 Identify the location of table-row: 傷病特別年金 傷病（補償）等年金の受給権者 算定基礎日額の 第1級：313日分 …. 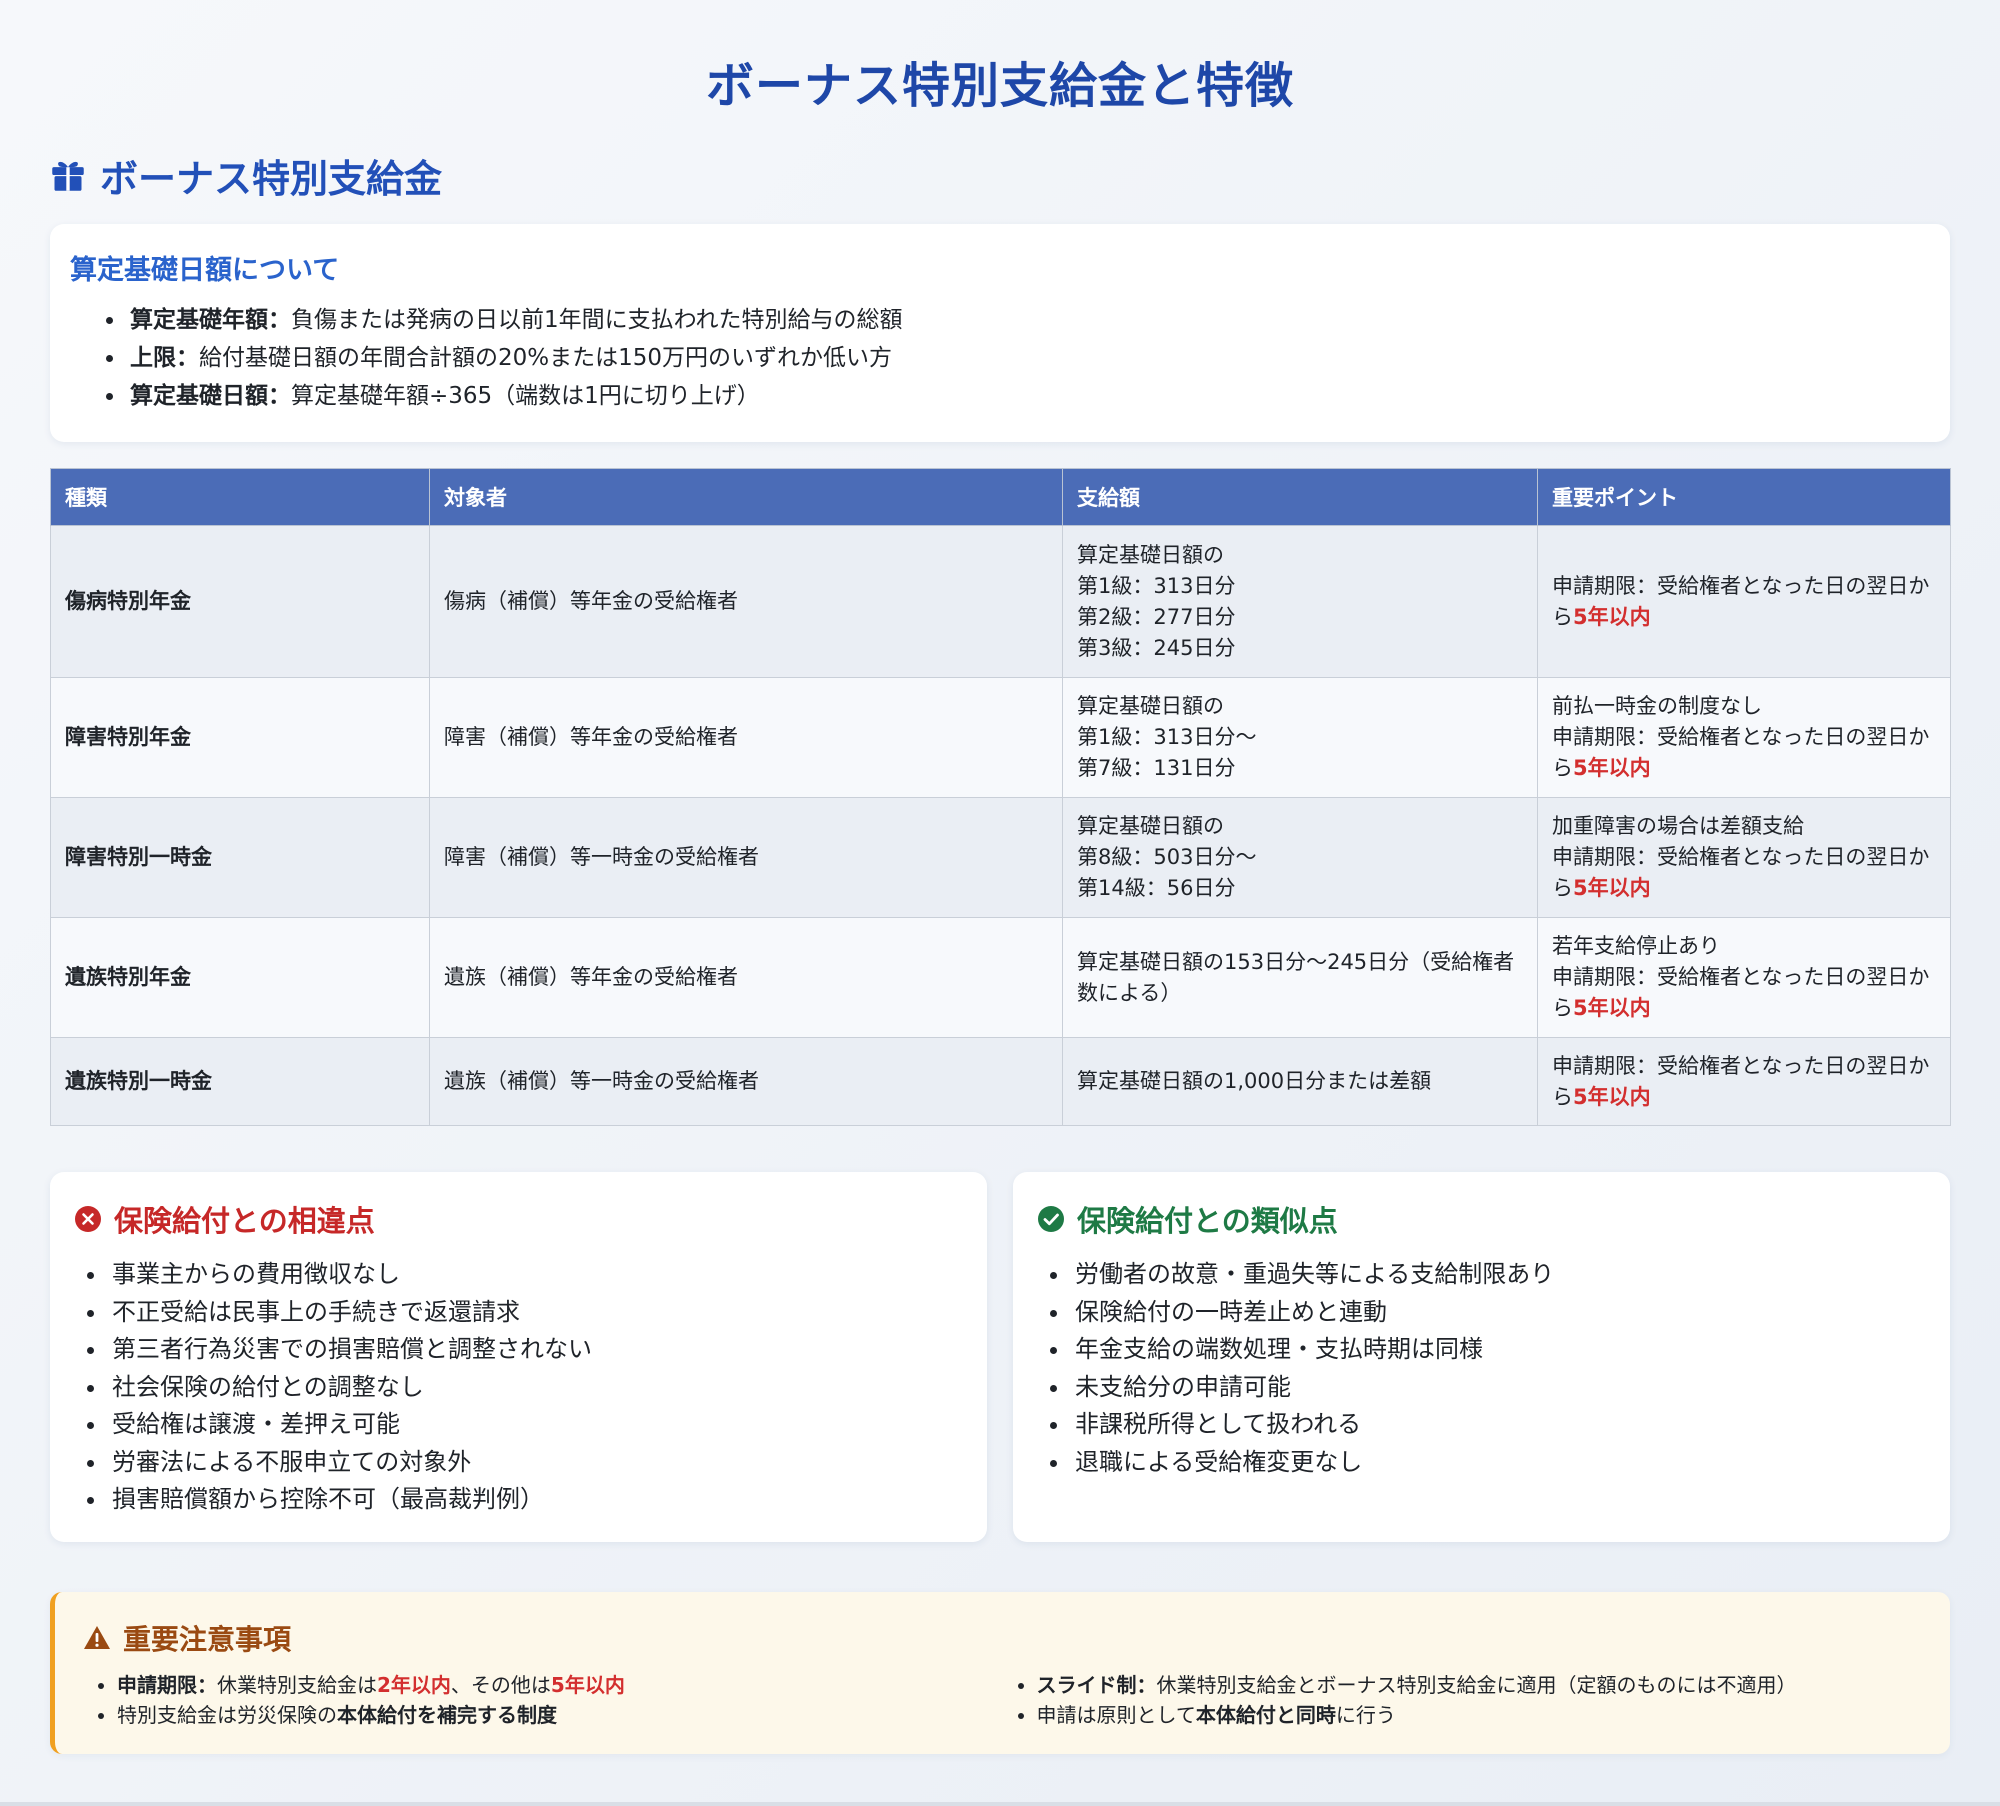
(1000, 601).